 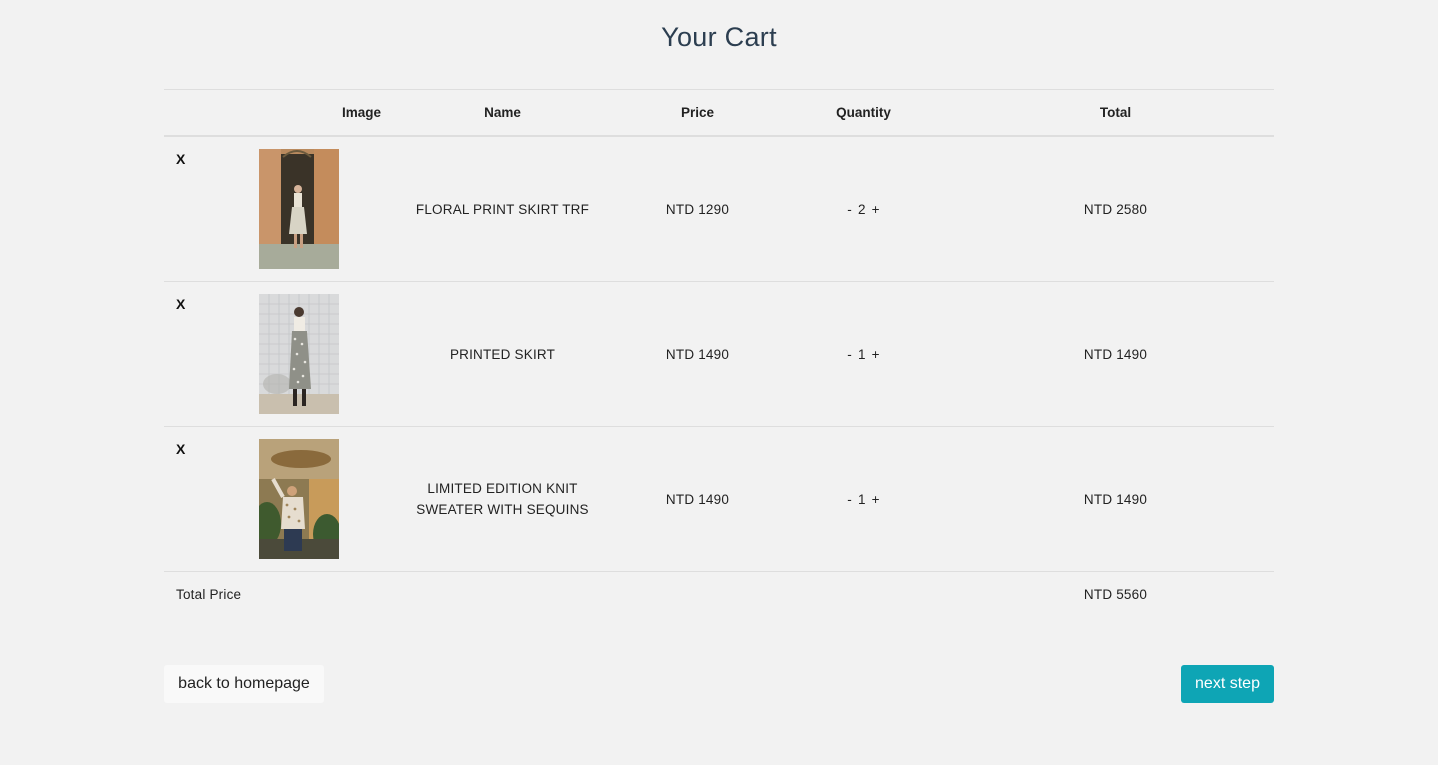 I want to click on page-title: Your Cart, so click(x=719, y=37).